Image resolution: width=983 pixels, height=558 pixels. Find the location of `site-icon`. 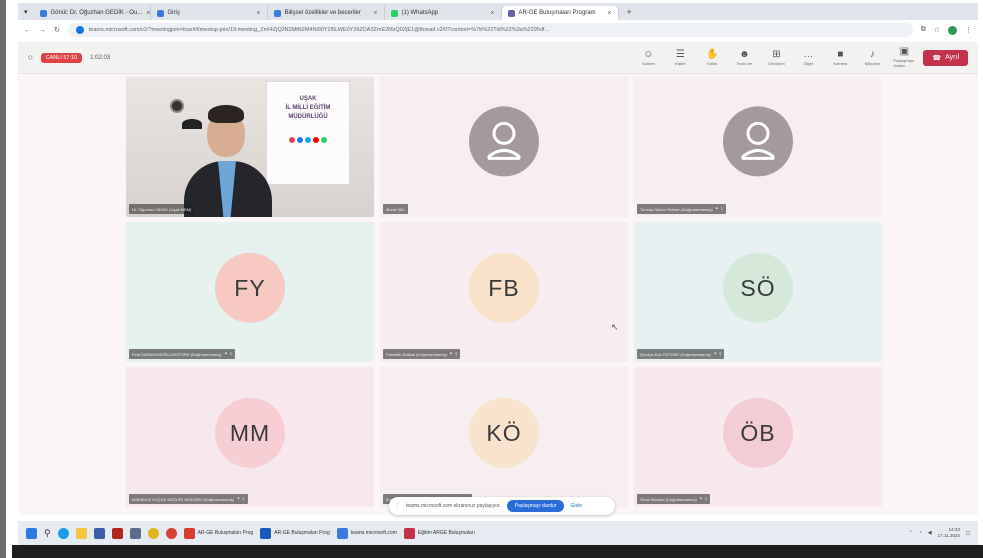

site-icon is located at coordinates (79, 30).